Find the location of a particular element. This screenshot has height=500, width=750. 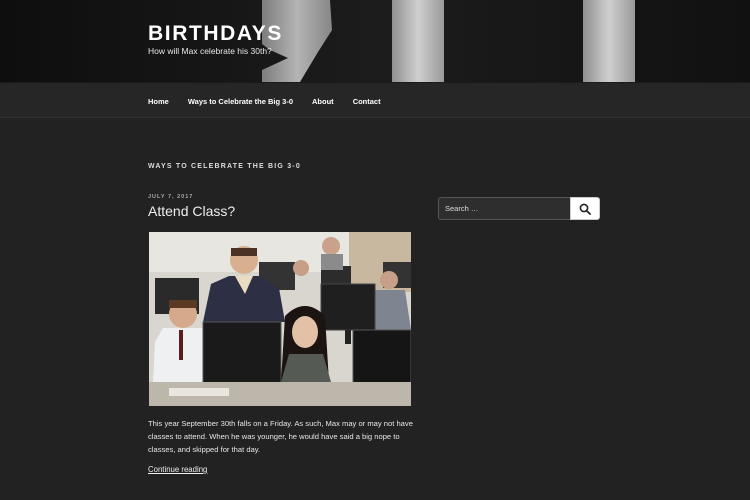

archive-title: WAYS TO CELEBRATE THE BIG 3-0 is located at coordinates (224, 166).